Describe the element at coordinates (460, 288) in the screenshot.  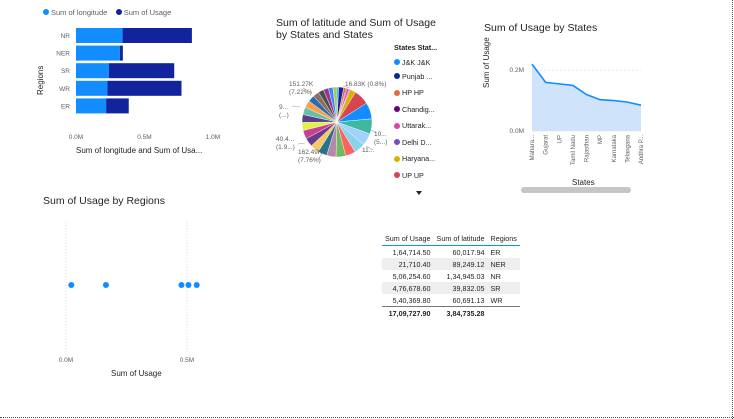
I see `cell-latitude: 39,832.05` at that location.